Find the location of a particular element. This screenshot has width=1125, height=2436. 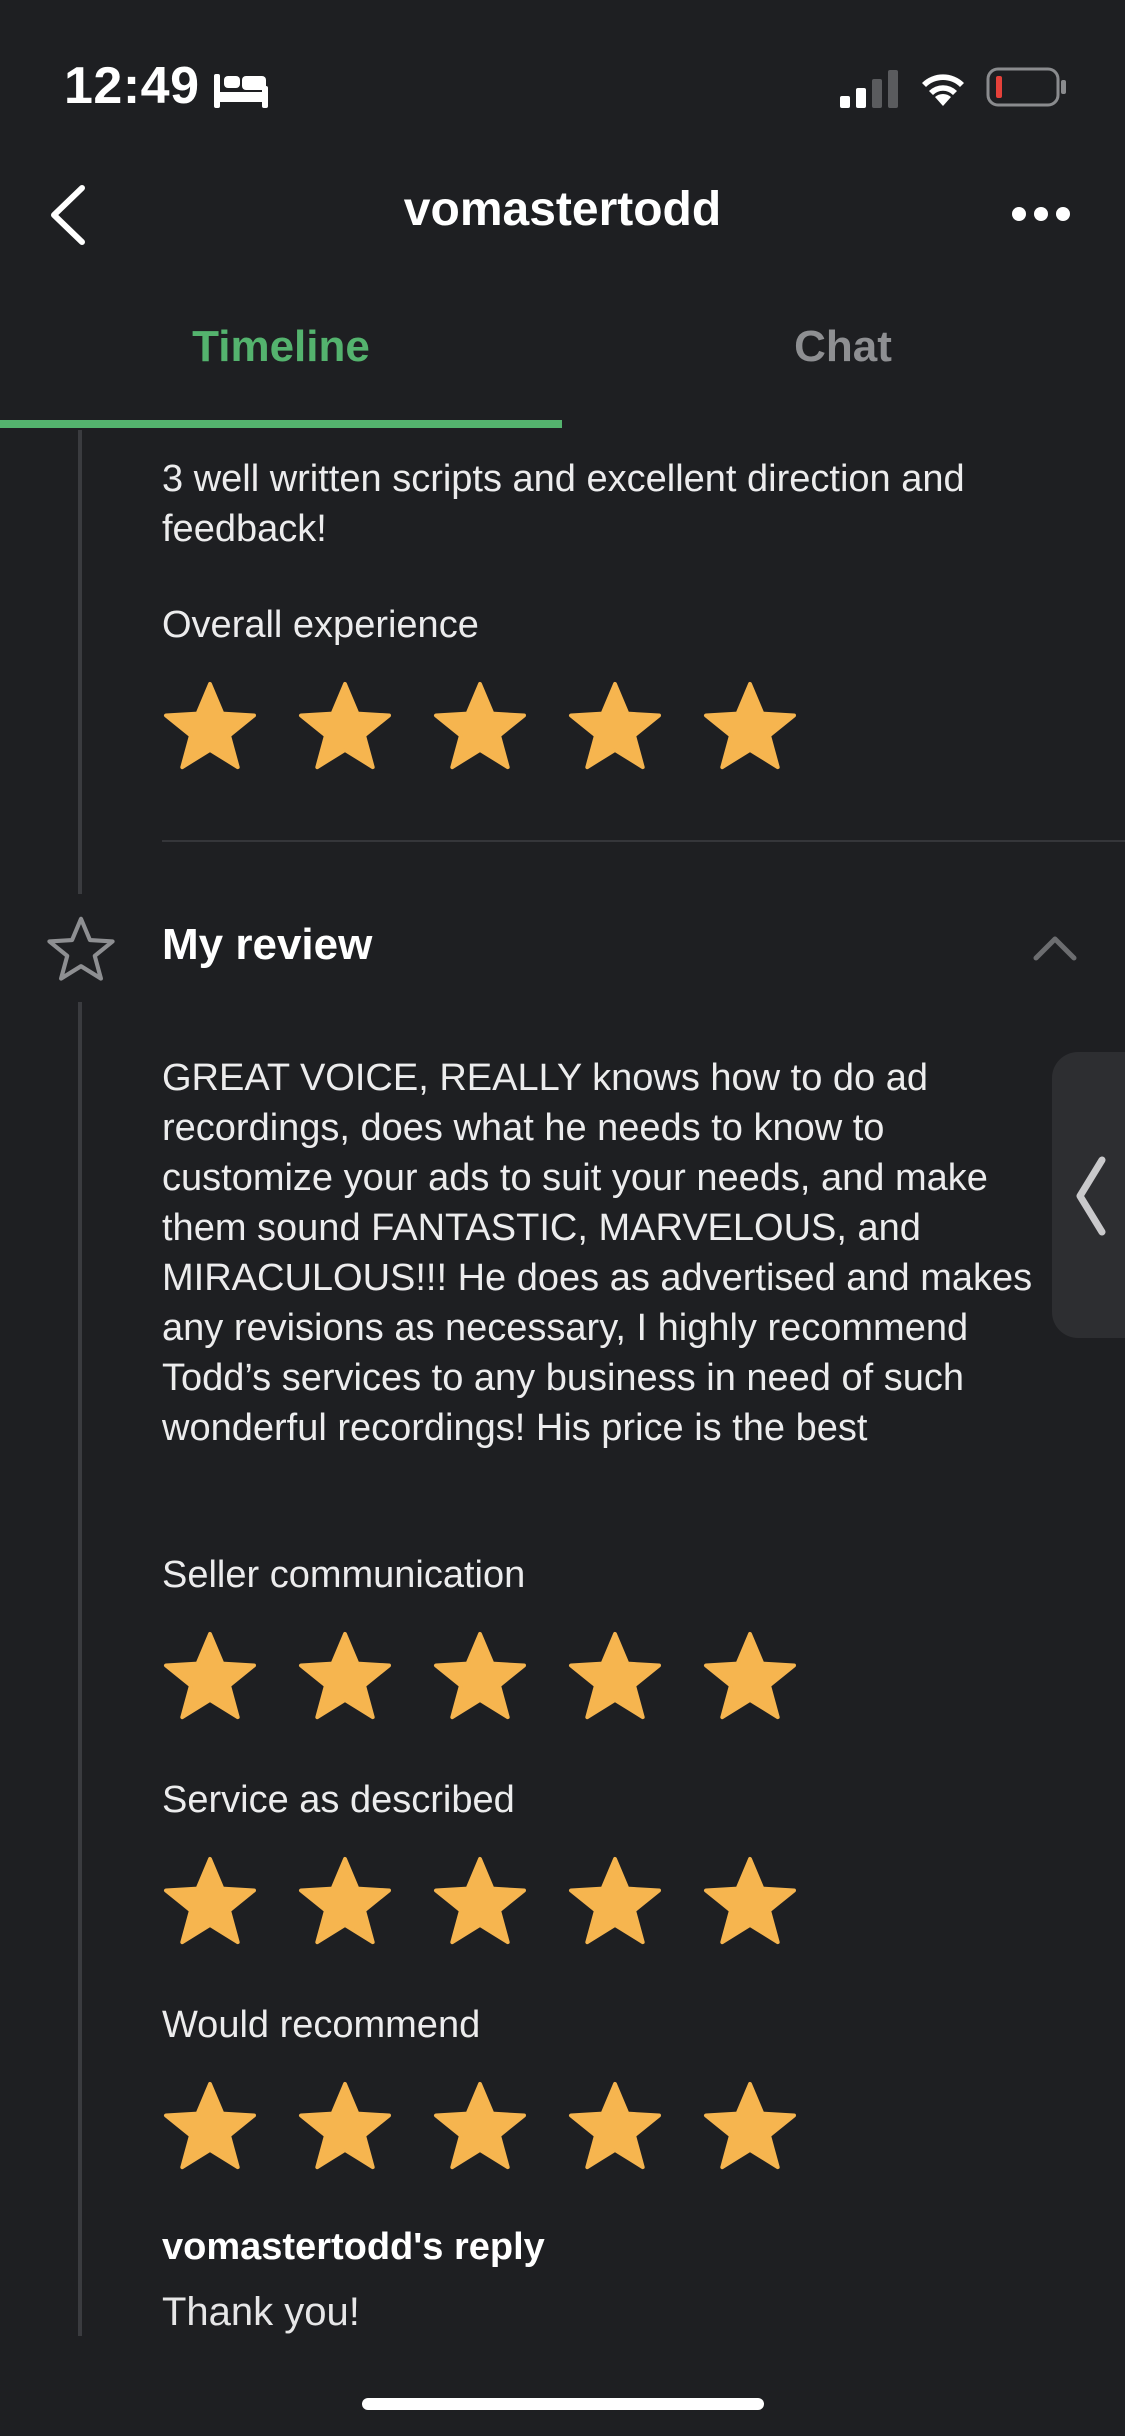

more-options-icon is located at coordinates (1041, 214).